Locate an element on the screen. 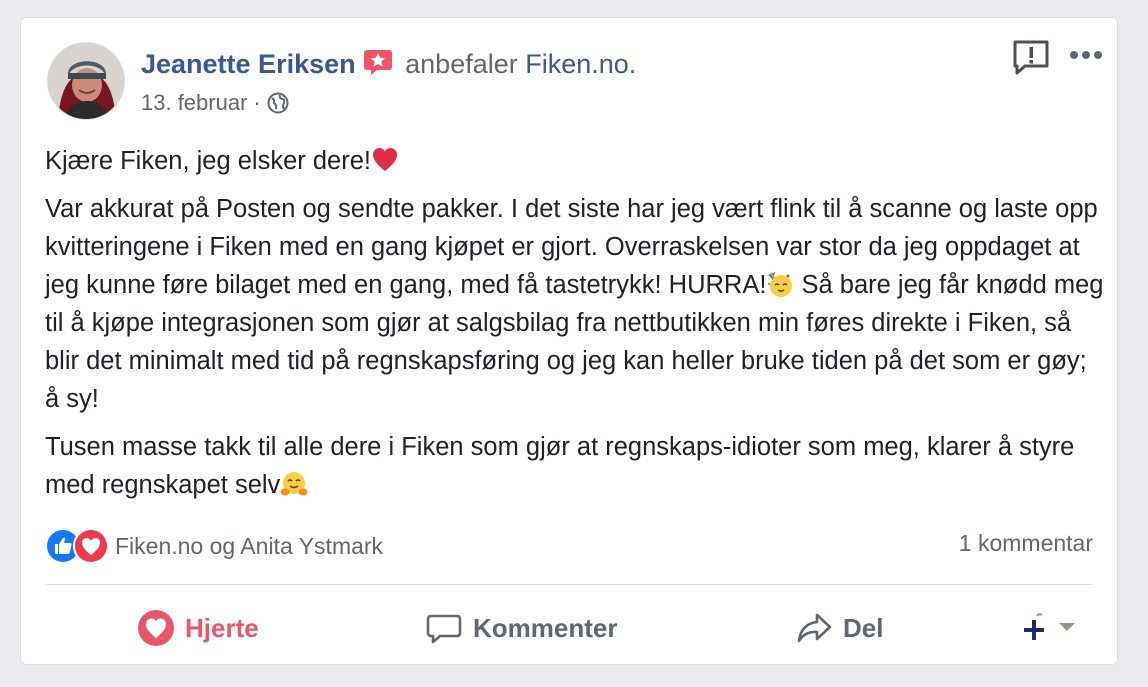 This screenshot has height=687, width=1148. heart-button: Hjerte is located at coordinates (198, 628).